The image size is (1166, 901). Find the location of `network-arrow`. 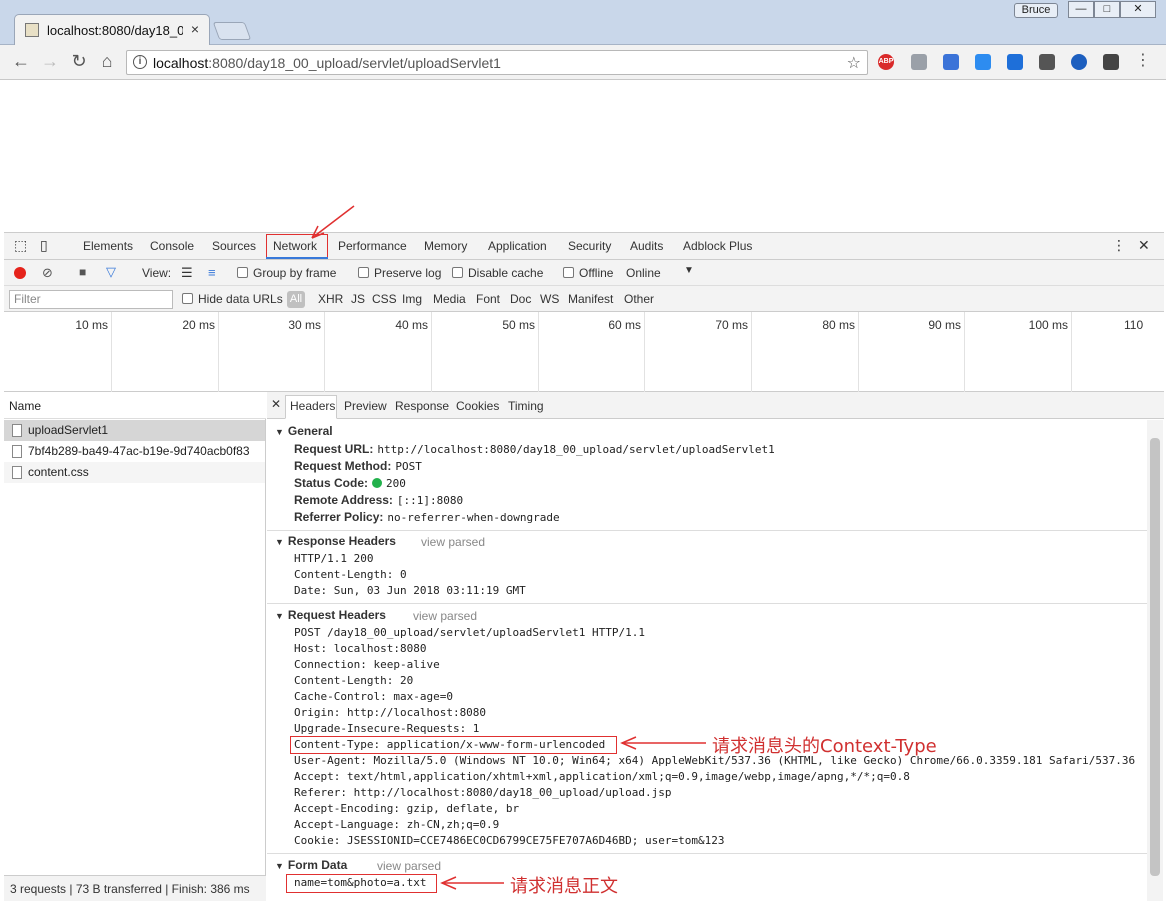

network-arrow is located at coordinates (333, 222).